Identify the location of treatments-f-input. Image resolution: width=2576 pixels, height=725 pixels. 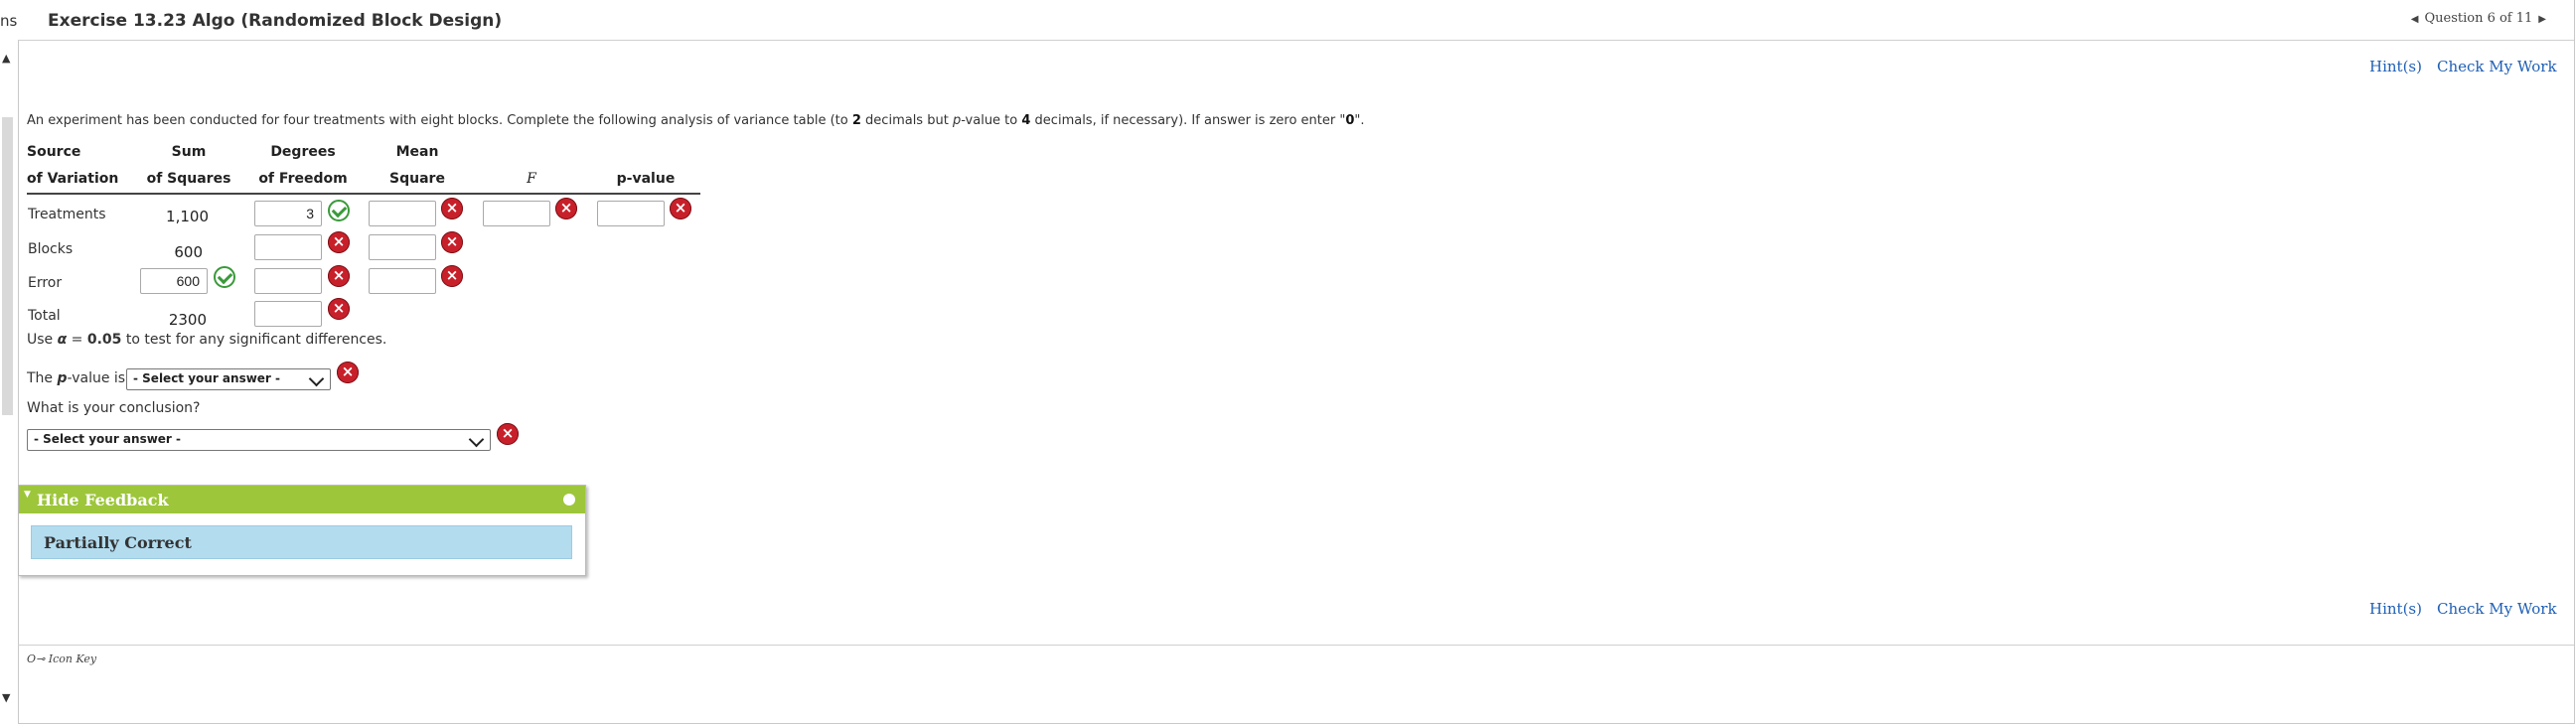
(516, 213).